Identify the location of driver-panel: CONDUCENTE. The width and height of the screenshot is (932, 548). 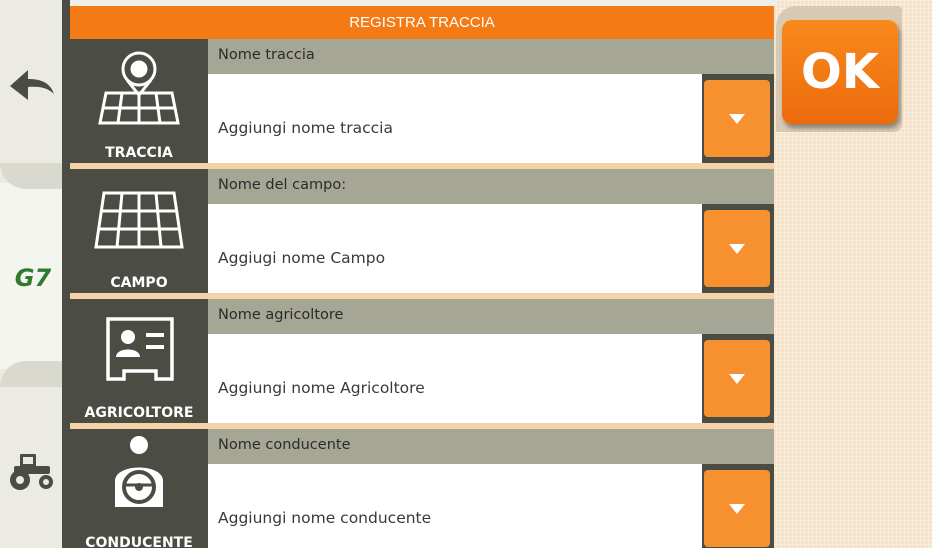
(139, 488).